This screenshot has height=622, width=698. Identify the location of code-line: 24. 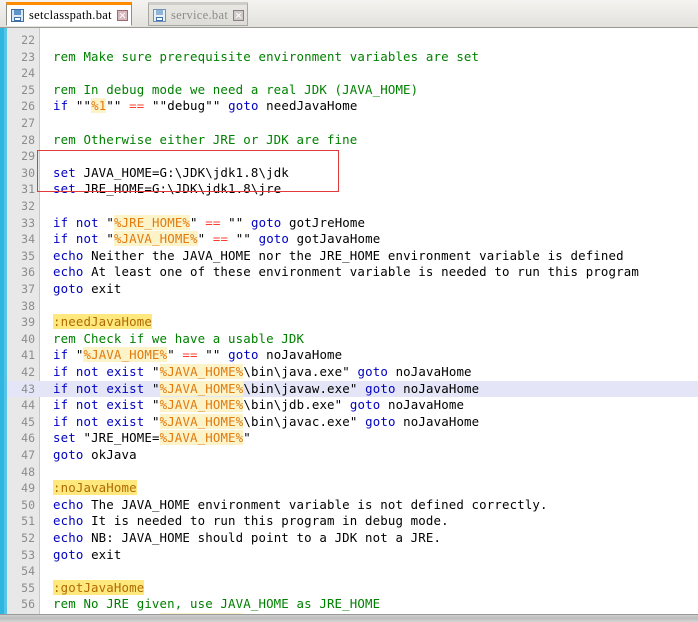
(352, 73).